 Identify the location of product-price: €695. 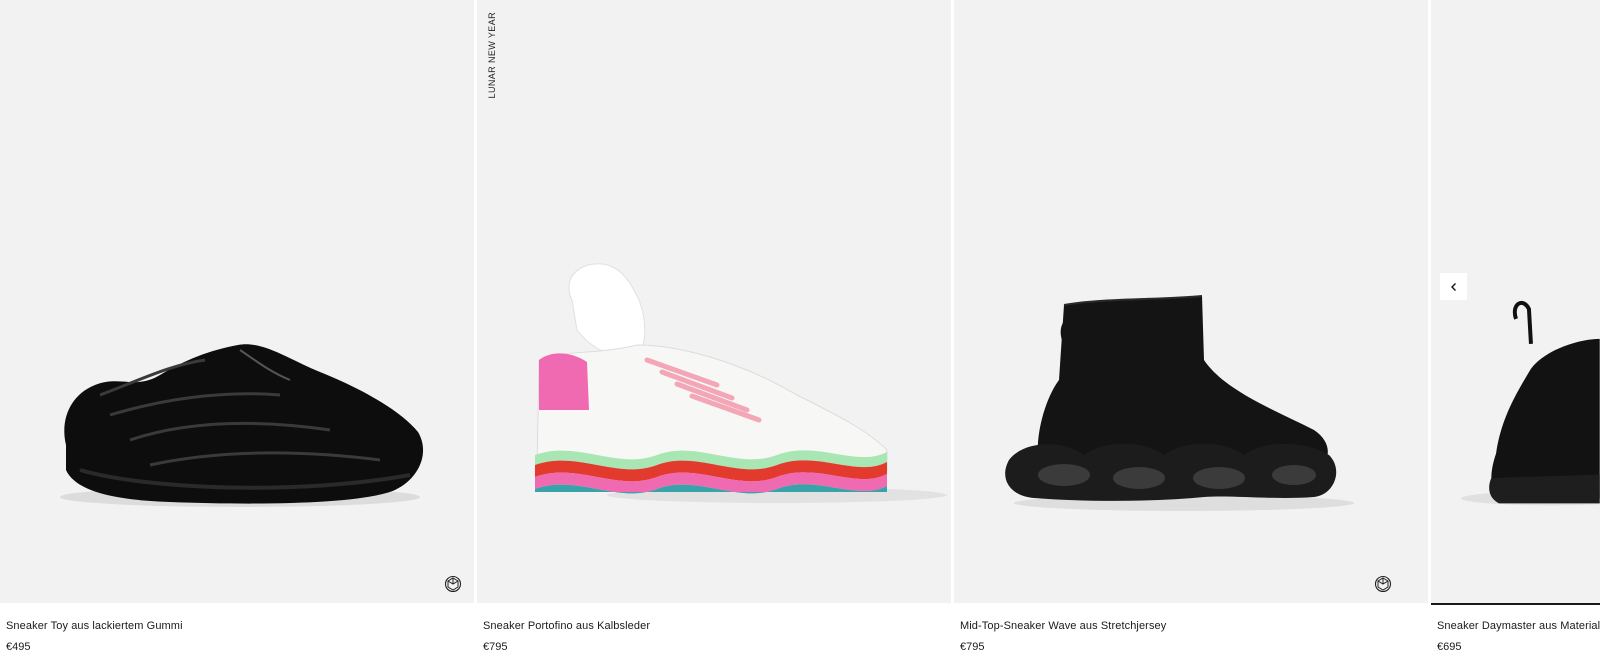
(1449, 647).